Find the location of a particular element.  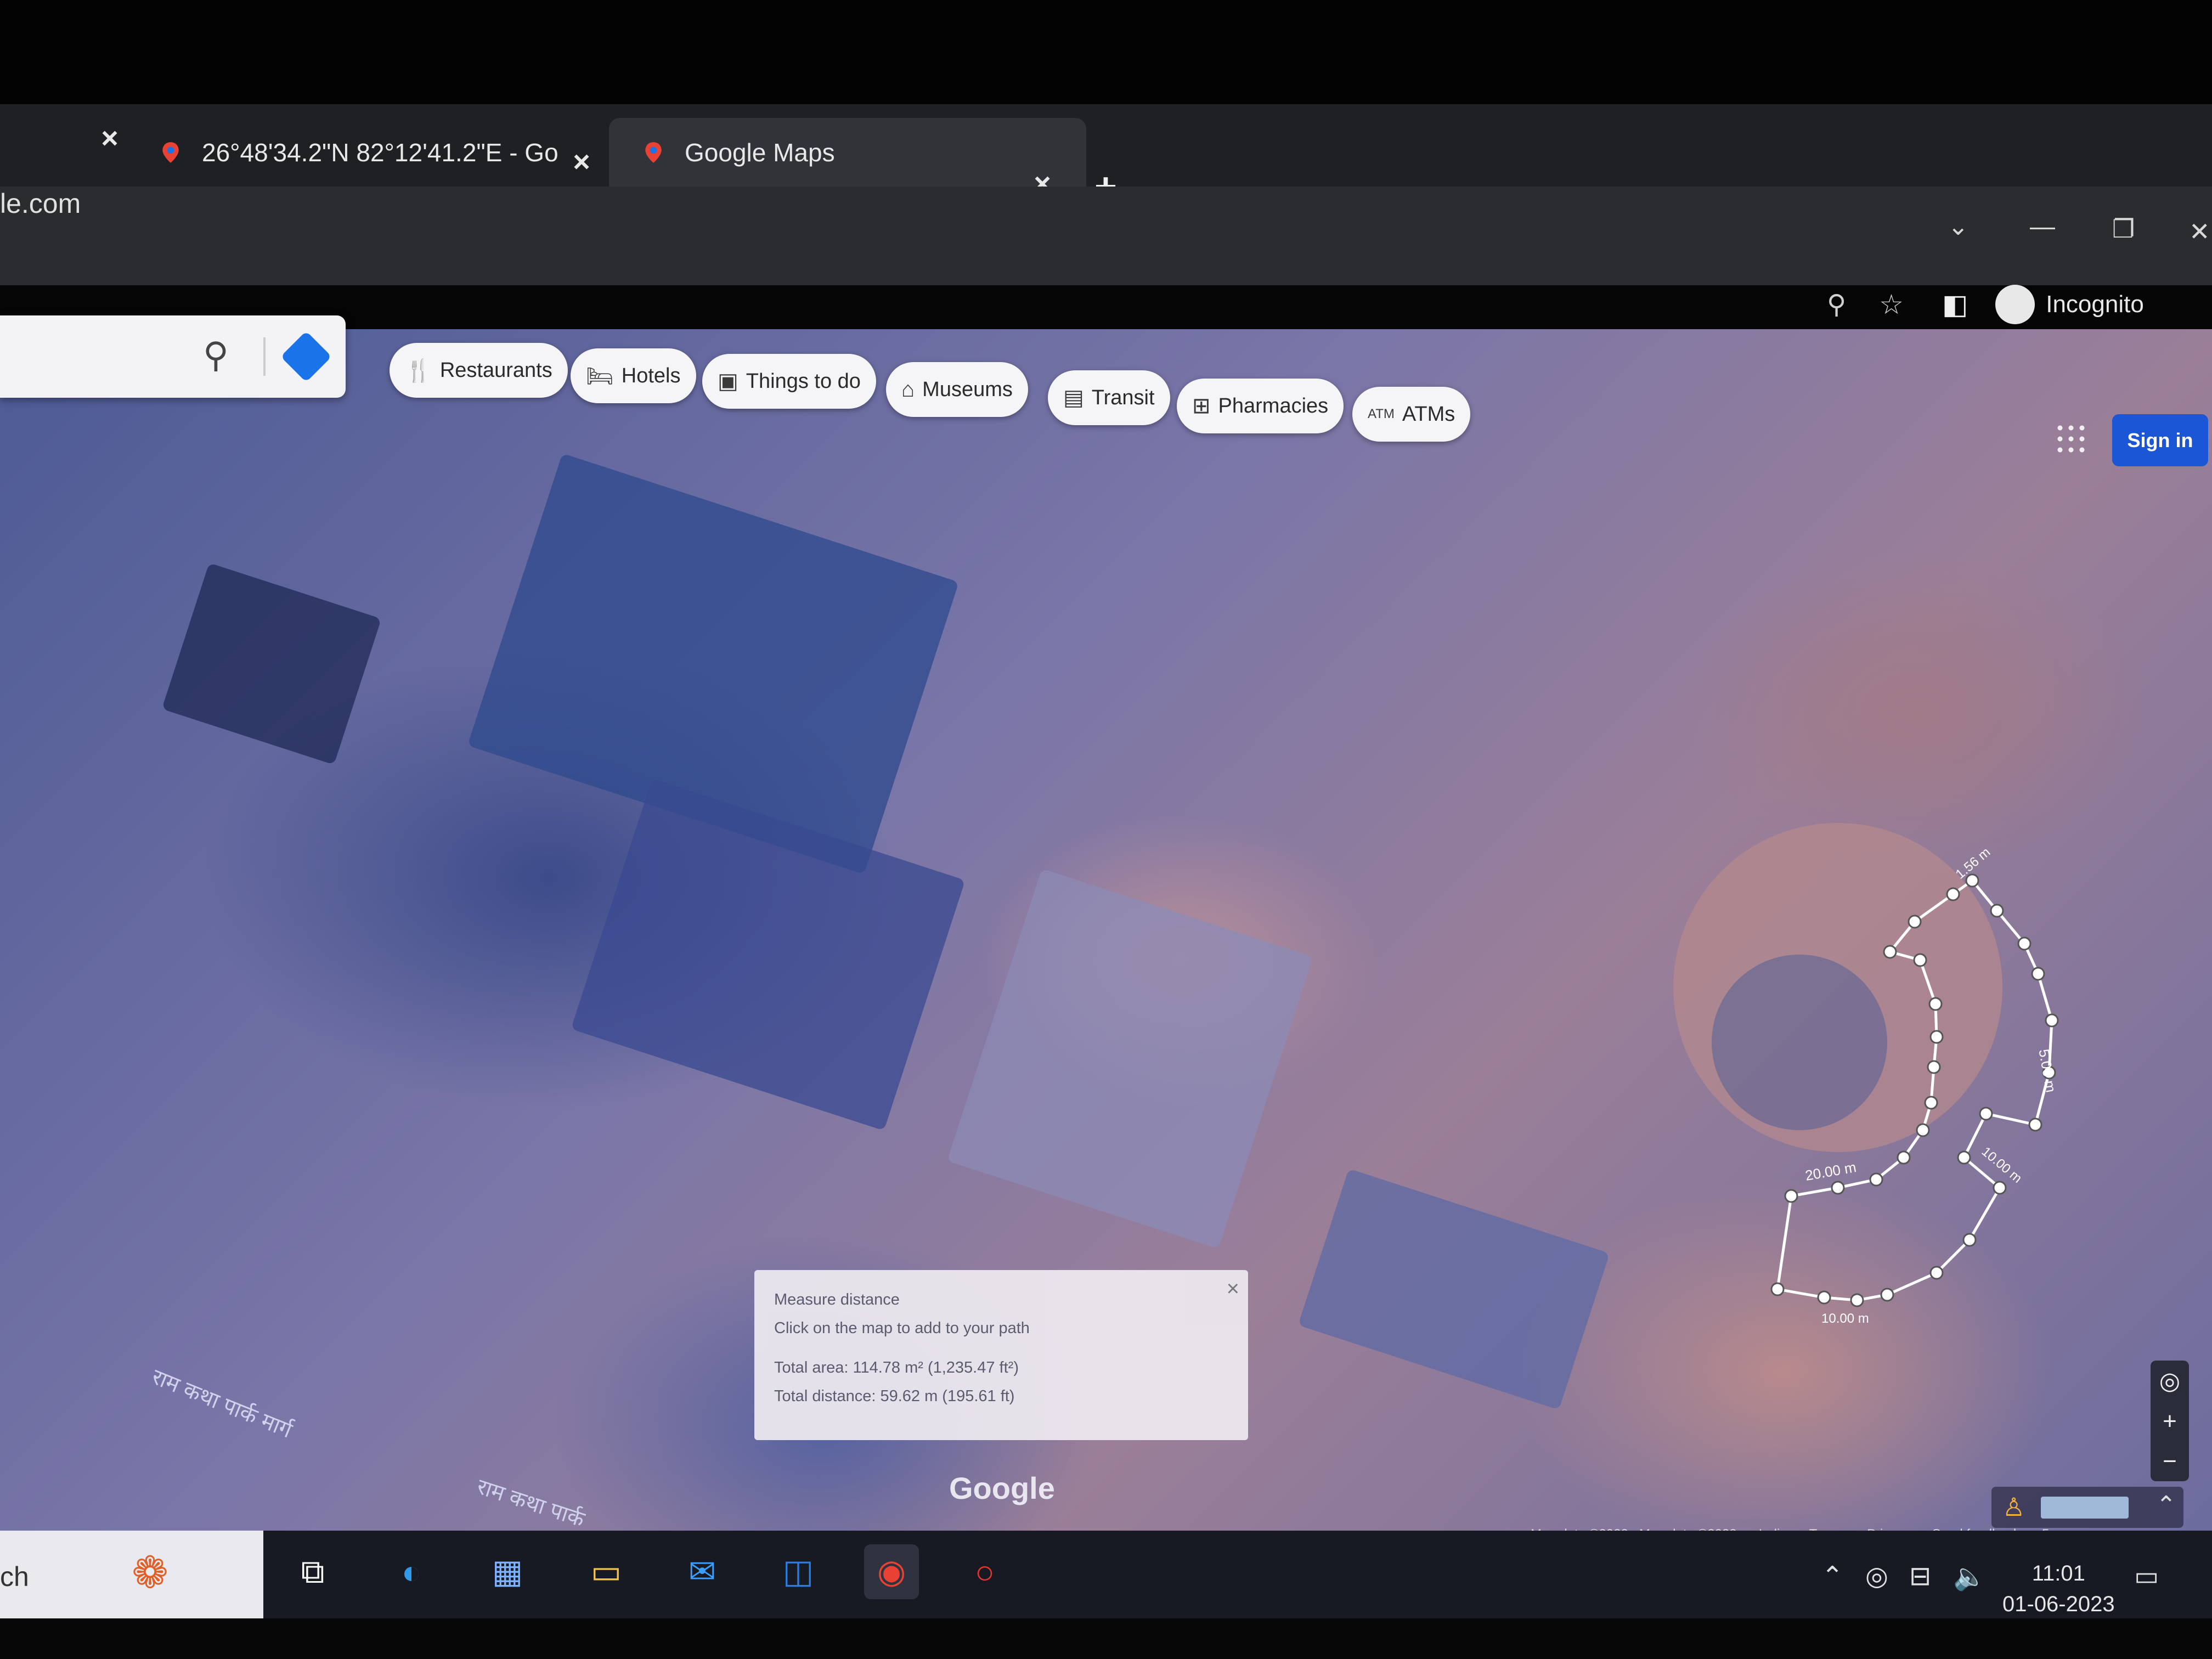

measure-total-distance: Total distance: 59.62 m (195.61 ft) is located at coordinates (895, 1396).